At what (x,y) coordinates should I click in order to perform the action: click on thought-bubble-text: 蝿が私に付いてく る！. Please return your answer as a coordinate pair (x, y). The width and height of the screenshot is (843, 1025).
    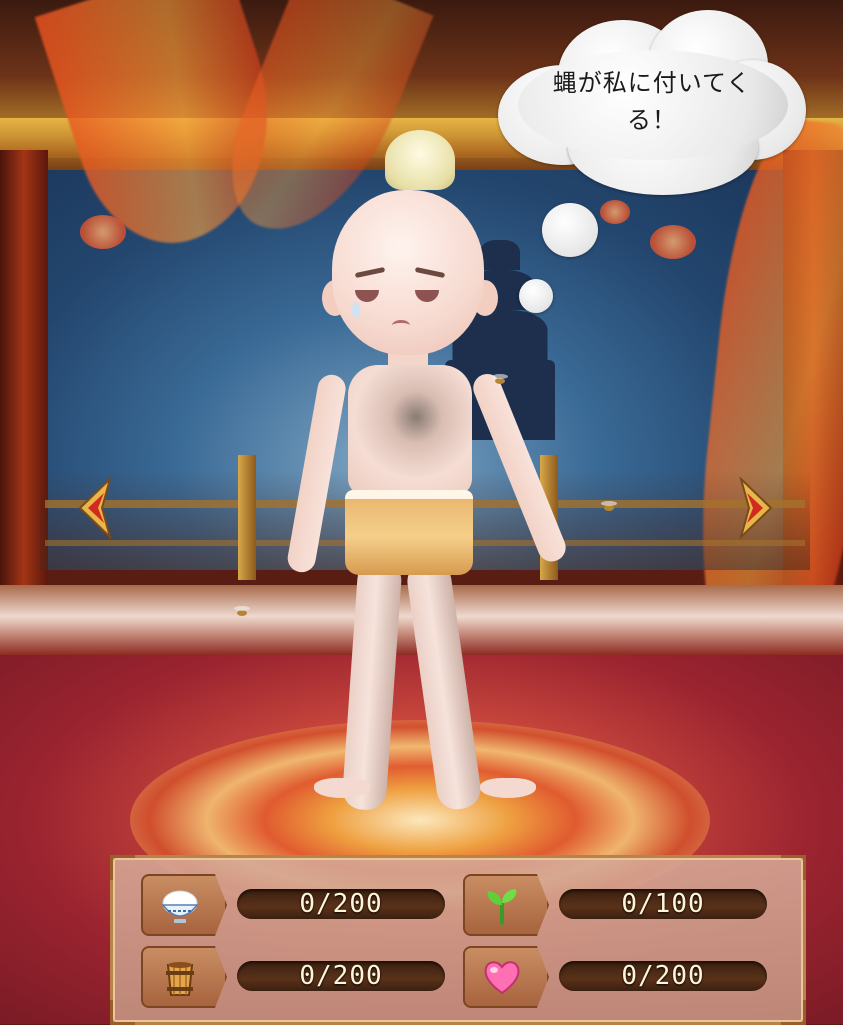
    Looking at the image, I should click on (652, 102).